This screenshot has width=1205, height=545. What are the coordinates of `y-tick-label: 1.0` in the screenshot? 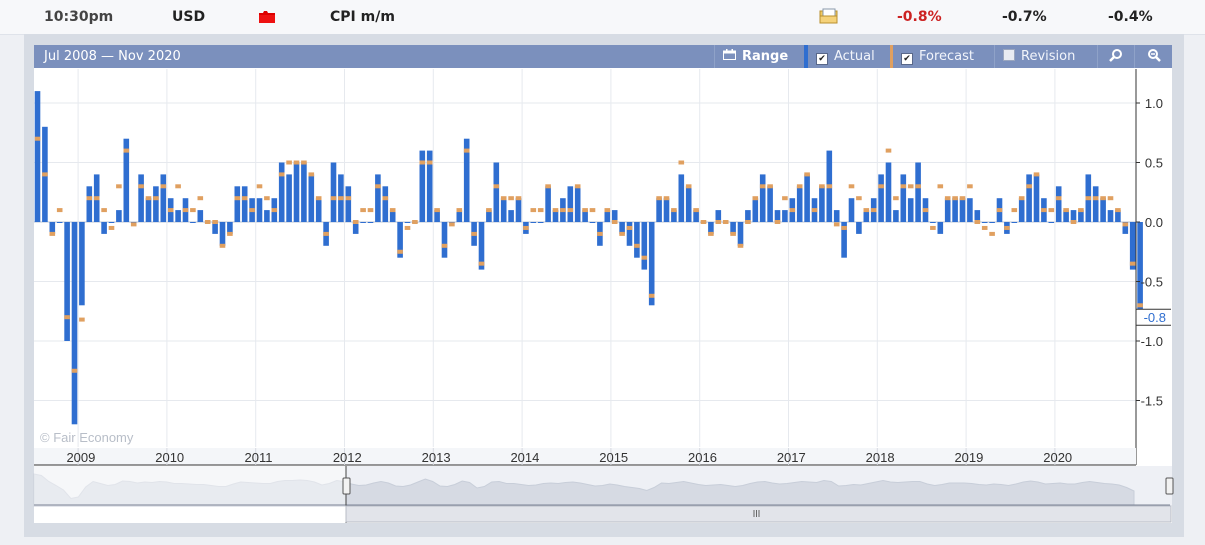 It's located at (1154, 103).